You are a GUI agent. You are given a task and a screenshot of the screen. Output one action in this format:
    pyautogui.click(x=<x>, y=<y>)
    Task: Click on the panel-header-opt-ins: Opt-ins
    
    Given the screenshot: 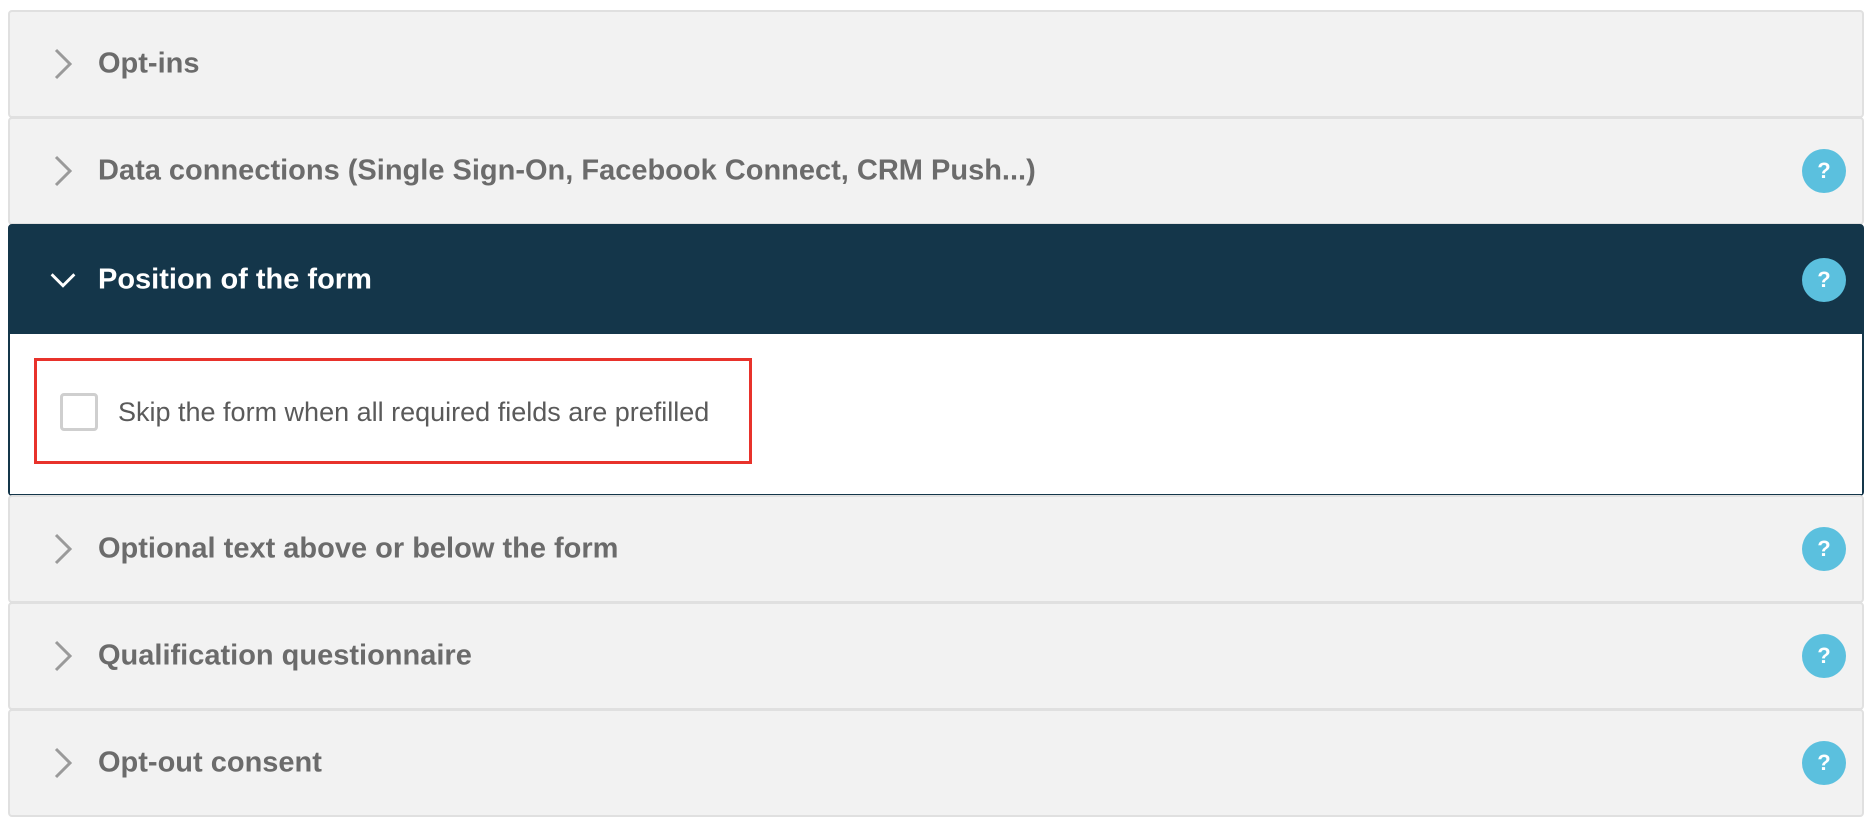 What is the action you would take?
    pyautogui.click(x=936, y=64)
    